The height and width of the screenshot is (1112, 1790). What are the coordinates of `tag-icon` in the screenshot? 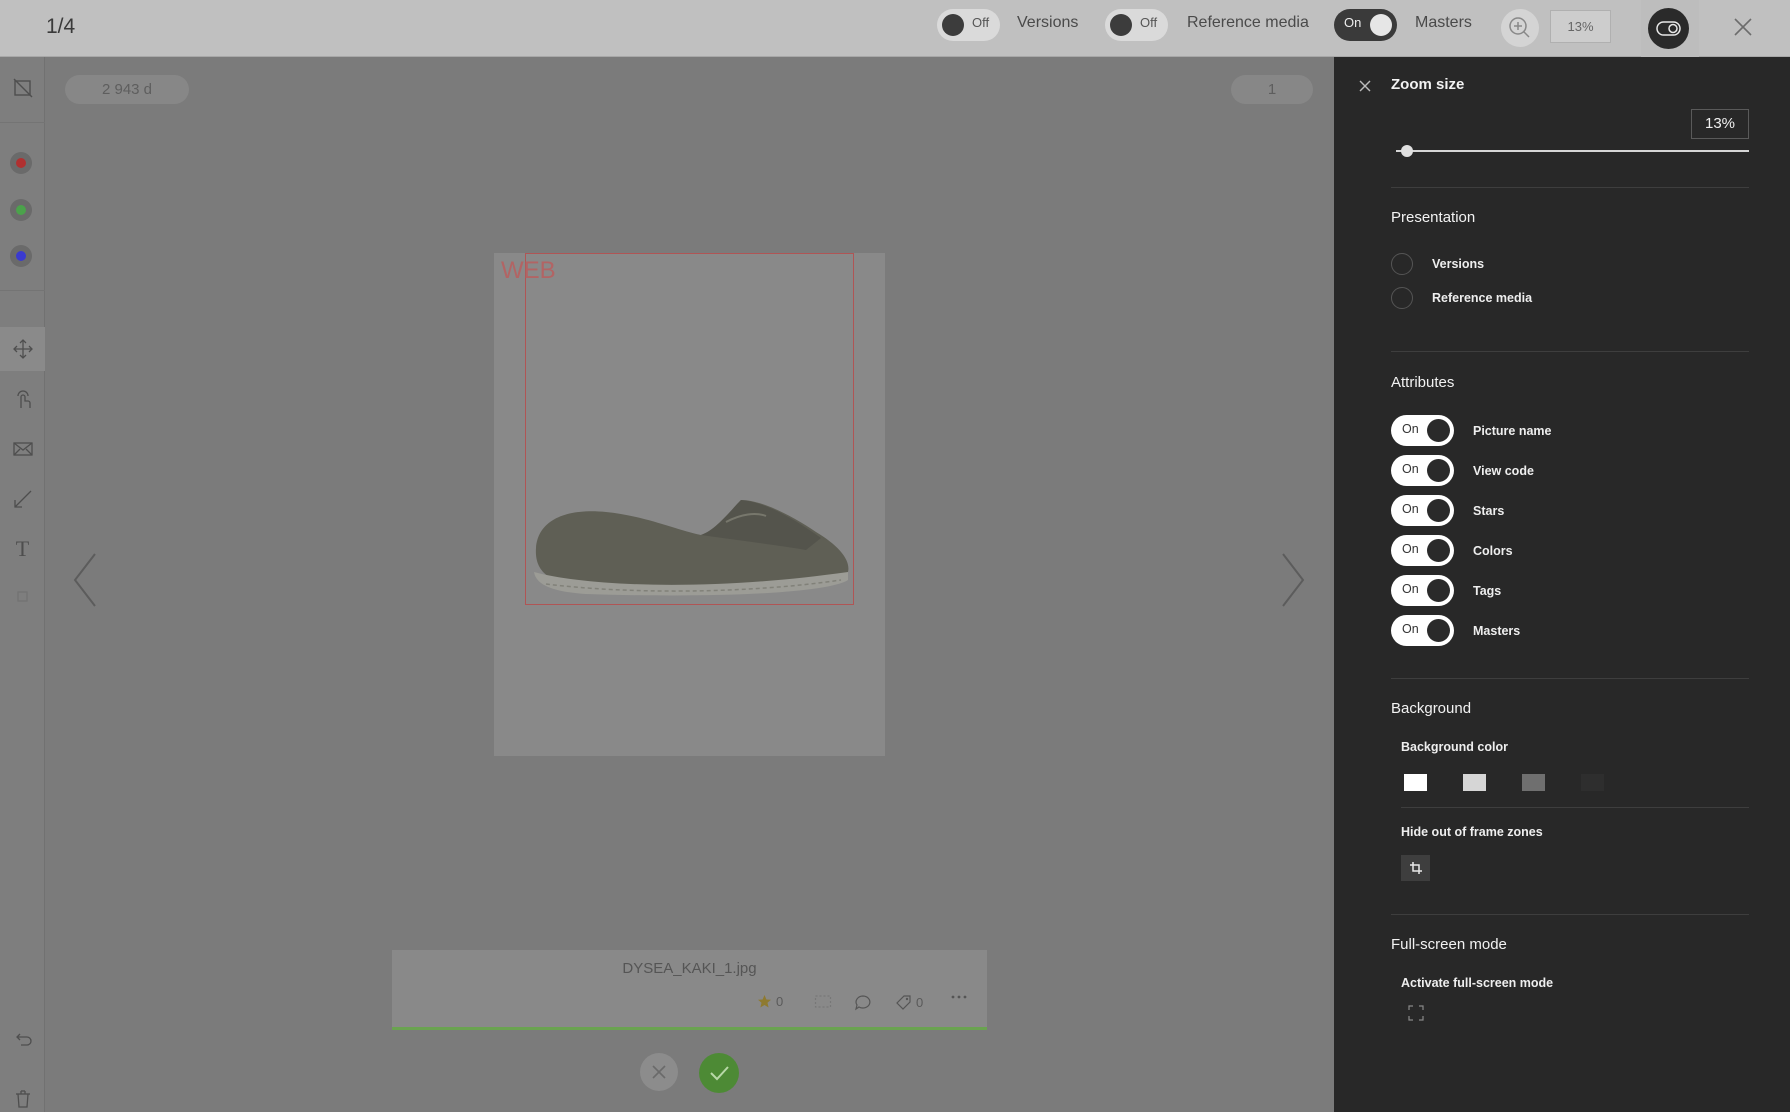 It's located at (903, 1002).